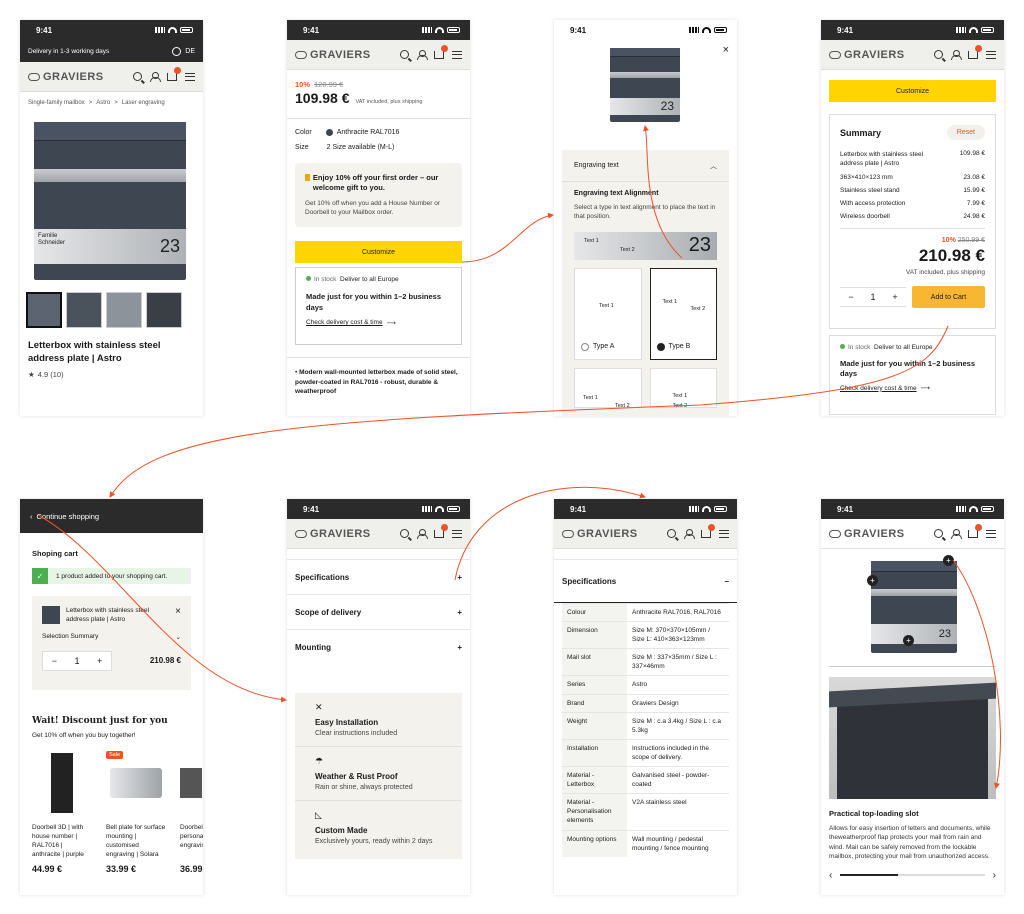 This screenshot has width=1024, height=914. Describe the element at coordinates (994, 875) in the screenshot. I see `chevron-right-icon: ›` at that location.